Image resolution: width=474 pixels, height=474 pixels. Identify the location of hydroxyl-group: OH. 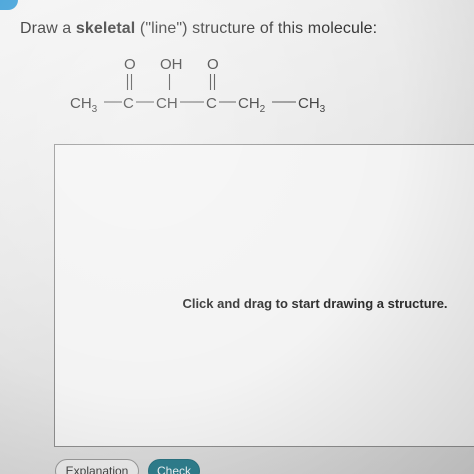
(171, 64).